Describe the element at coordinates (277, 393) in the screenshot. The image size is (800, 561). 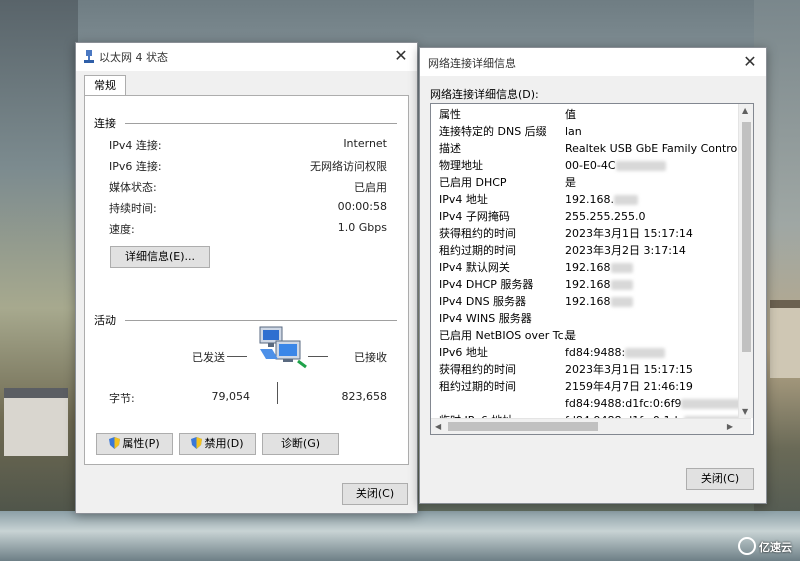
I see `bytes-separator` at that location.